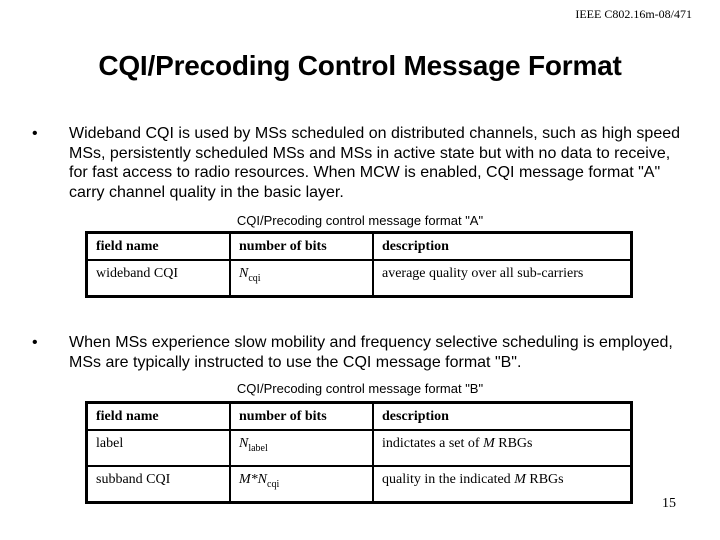 This screenshot has width=720, height=540. I want to click on table-b-caption: CQI/Precoding control message format "B", so click(360, 388).